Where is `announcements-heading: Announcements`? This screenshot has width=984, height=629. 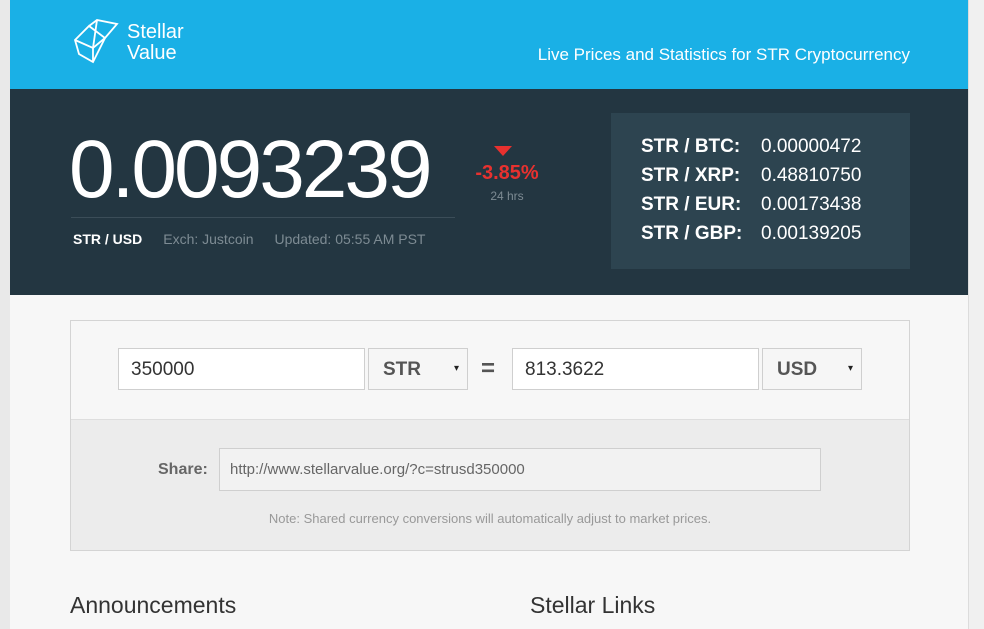
announcements-heading: Announcements is located at coordinates (153, 605).